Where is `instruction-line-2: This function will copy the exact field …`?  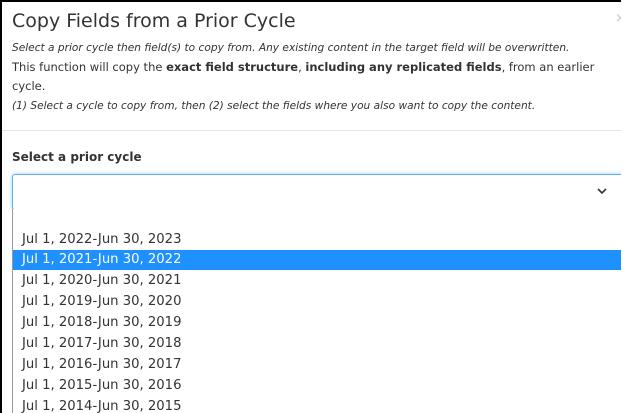 instruction-line-2: This function will copy the exact field … is located at coordinates (303, 67).